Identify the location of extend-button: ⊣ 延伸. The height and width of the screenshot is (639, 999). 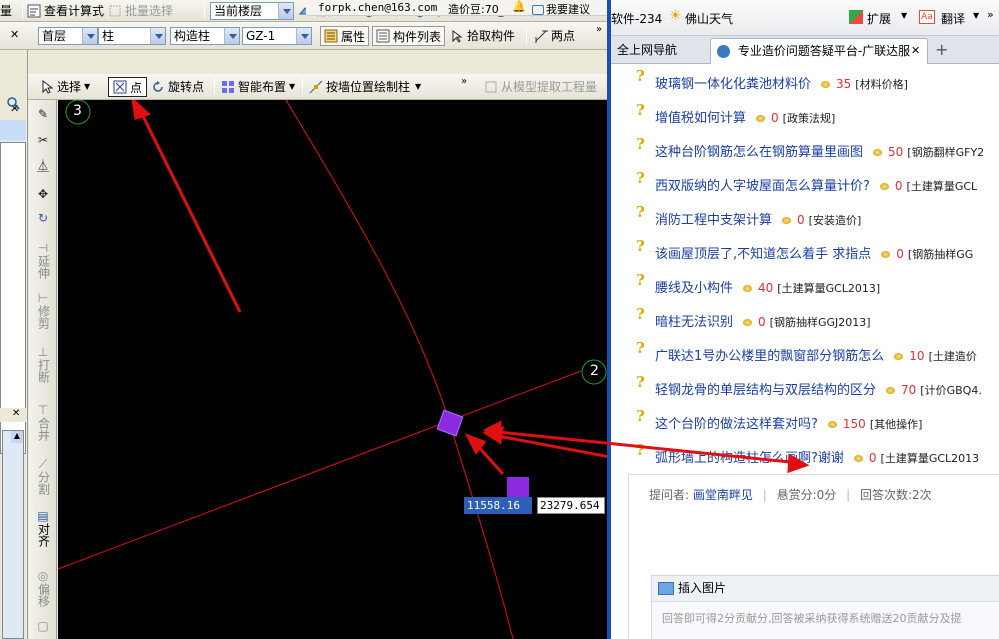
(43, 262).